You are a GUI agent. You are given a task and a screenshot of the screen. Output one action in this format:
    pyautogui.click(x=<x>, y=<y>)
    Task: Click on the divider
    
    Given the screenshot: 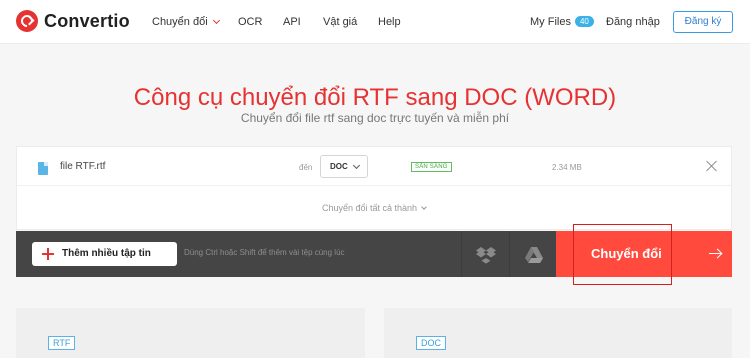 What is the action you would take?
    pyautogui.click(x=374, y=185)
    